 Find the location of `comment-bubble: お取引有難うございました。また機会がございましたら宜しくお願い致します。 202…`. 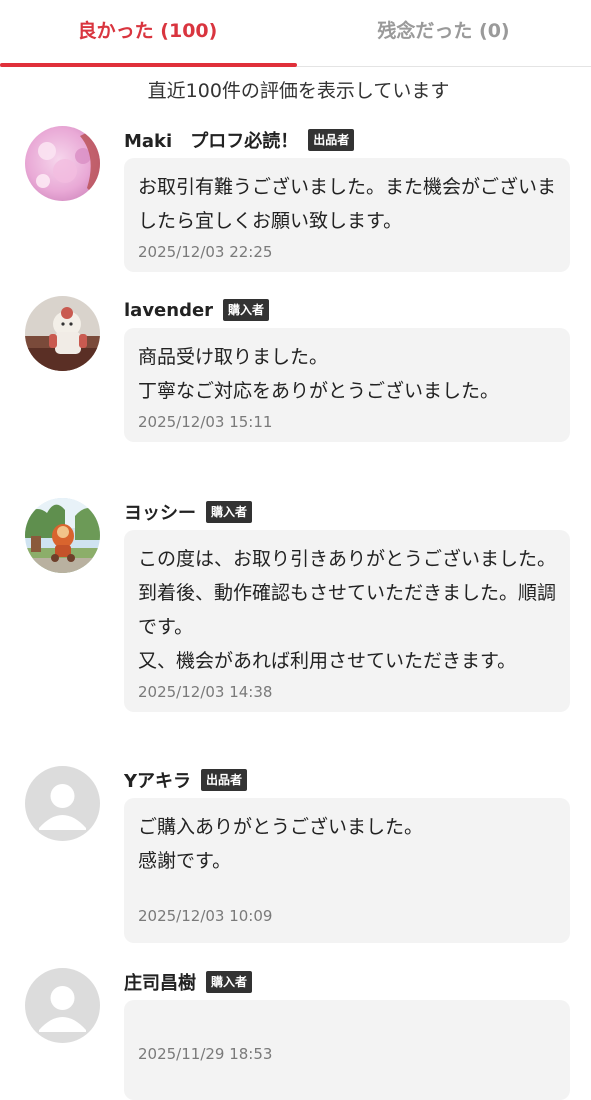

comment-bubble: お取引有難うございました。また機会がございましたら宜しくお願い致します。 202… is located at coordinates (347, 215).